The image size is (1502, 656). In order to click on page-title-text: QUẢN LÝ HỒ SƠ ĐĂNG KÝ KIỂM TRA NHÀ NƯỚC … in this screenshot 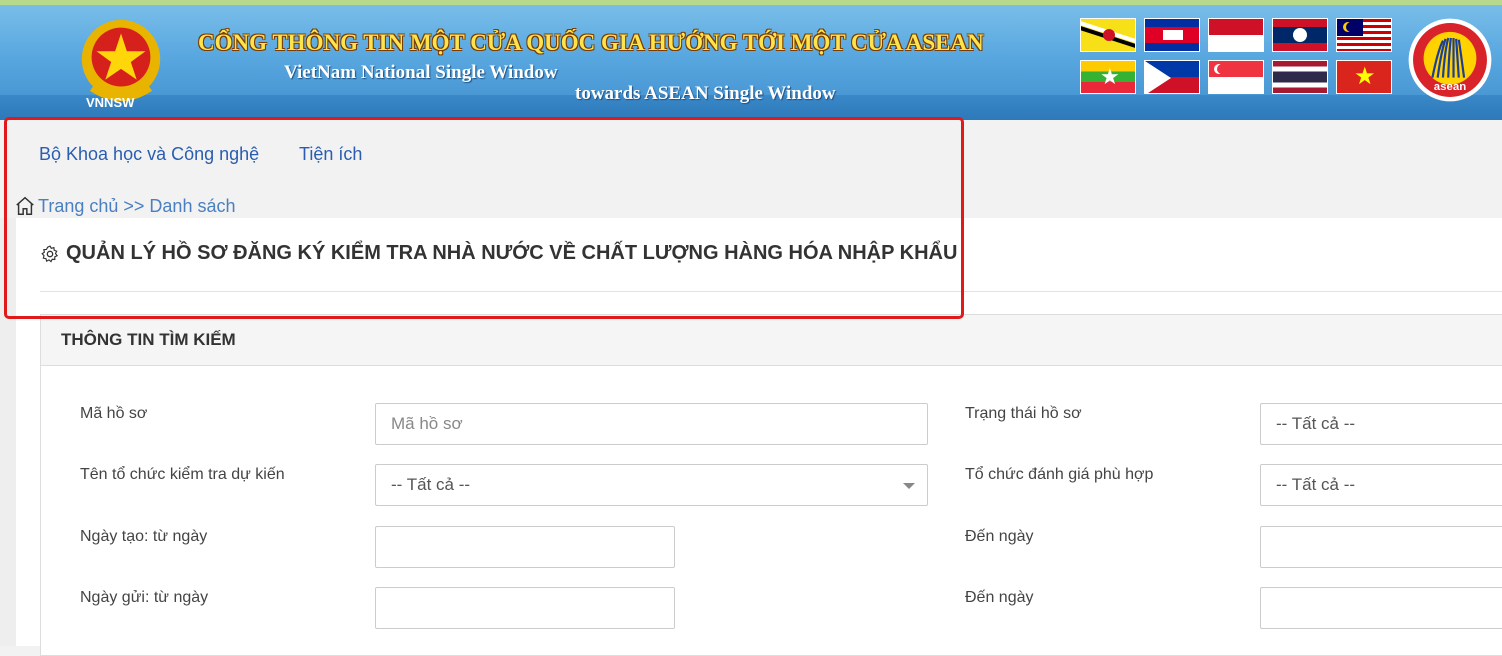, I will do `click(512, 253)`.